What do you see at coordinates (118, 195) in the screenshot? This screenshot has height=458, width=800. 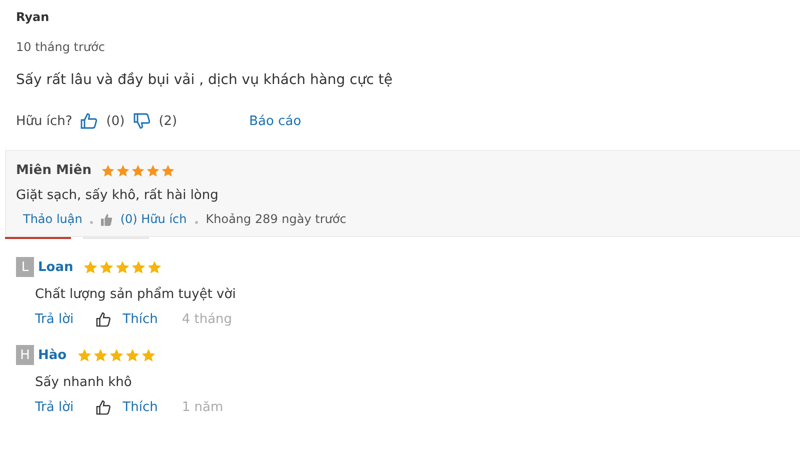 I see `review-text: Giặt sạch, sấy khô, rất hài lòng` at bounding box center [118, 195].